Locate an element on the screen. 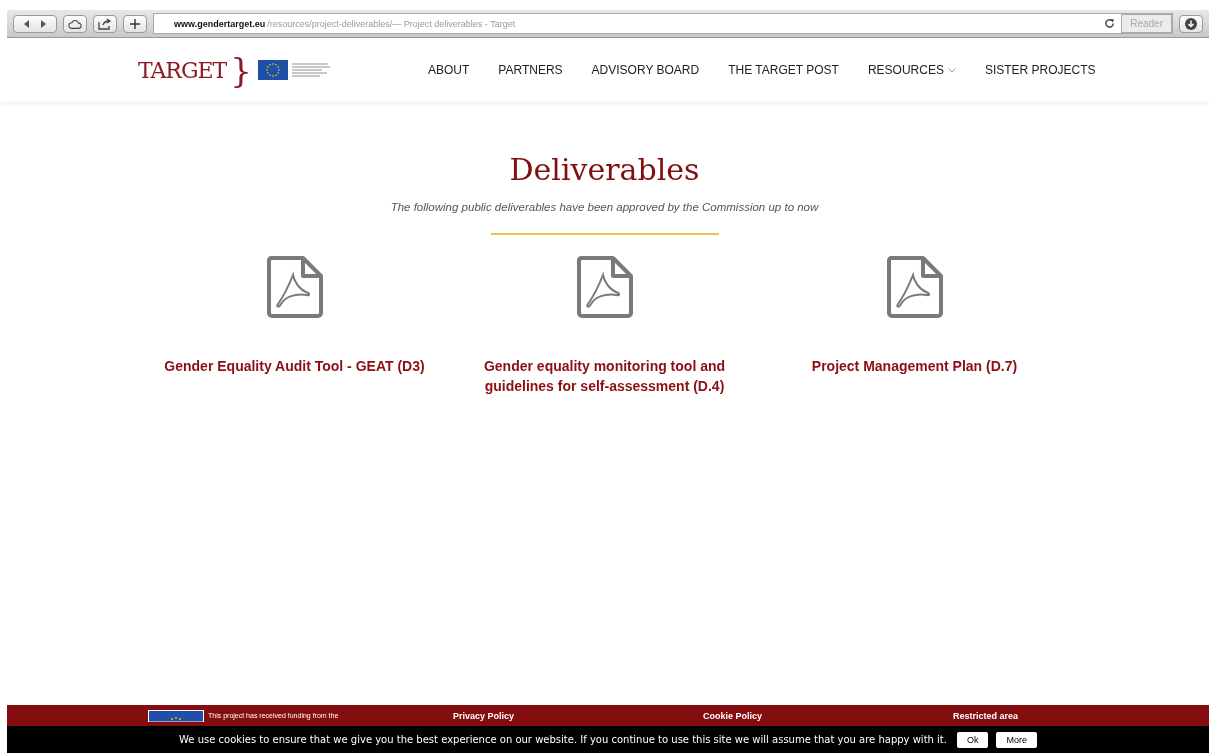  logo-brace: } is located at coordinates (241, 70).